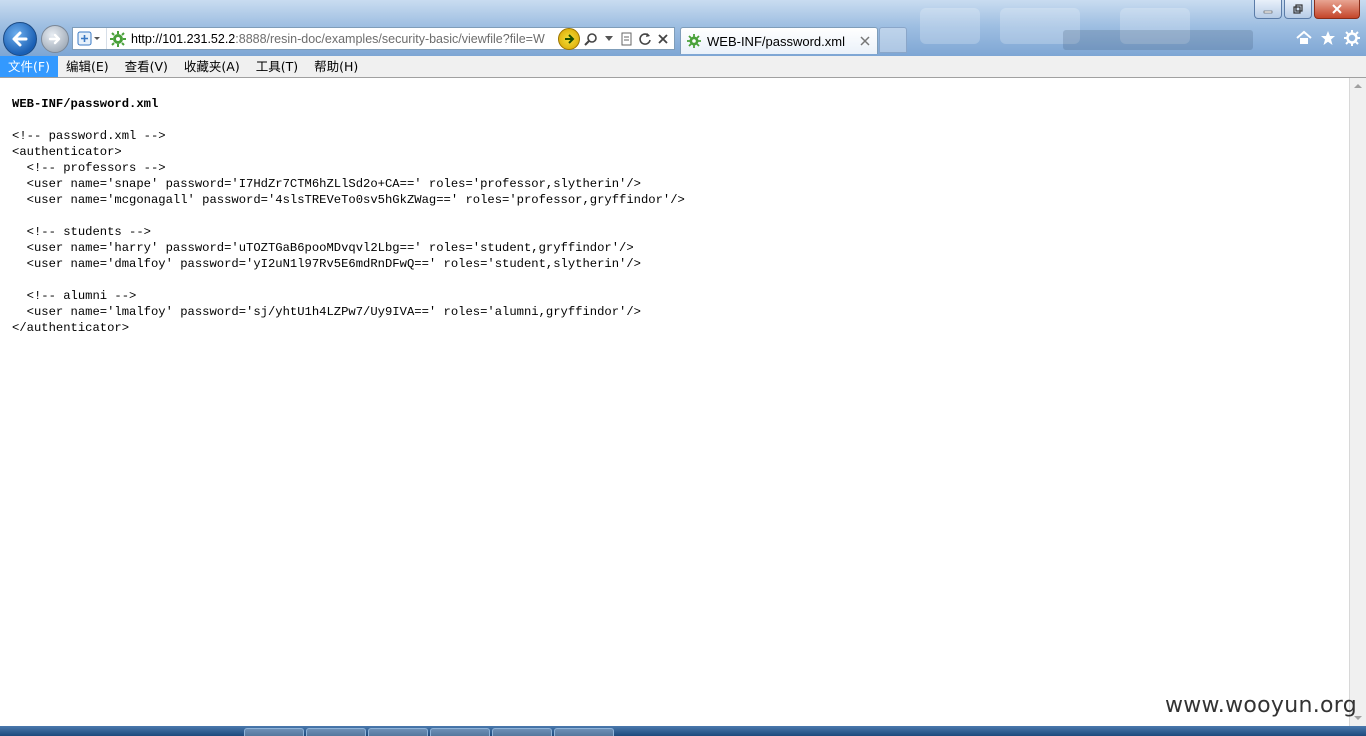 The height and width of the screenshot is (736, 1366). Describe the element at coordinates (74, 296) in the screenshot. I see `document-line: <!-- alumni -->` at that location.